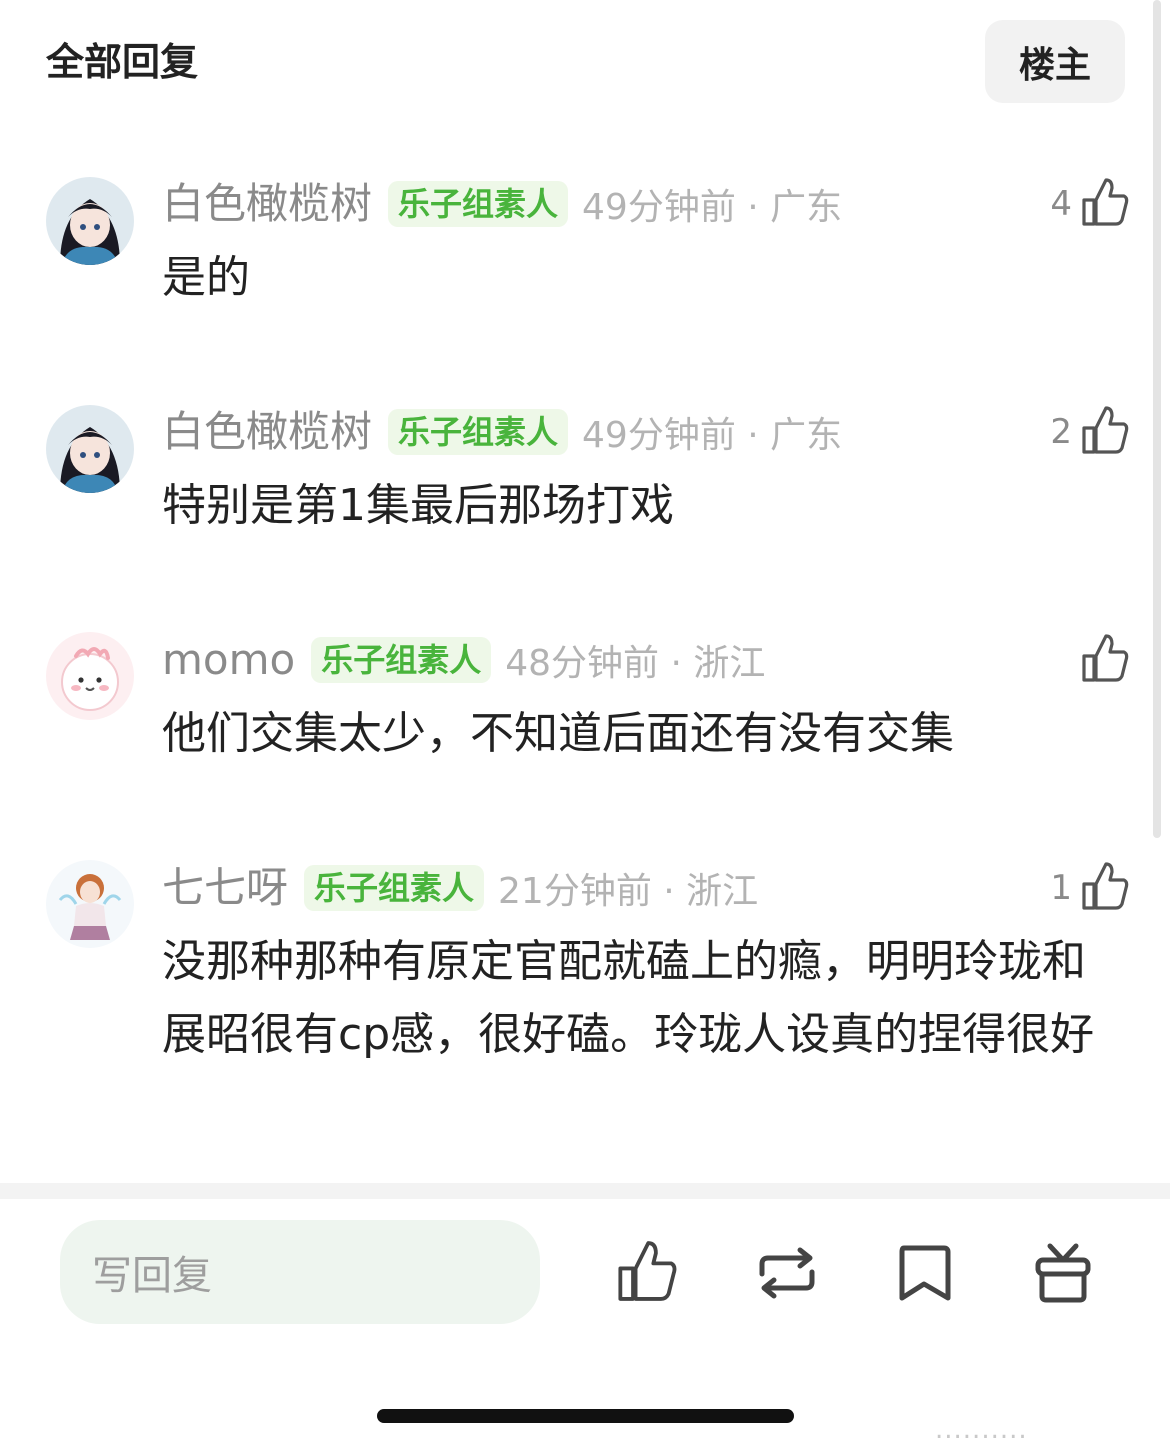 This screenshot has height=1447, width=1170. I want to click on like-button: 4, so click(1080, 204).